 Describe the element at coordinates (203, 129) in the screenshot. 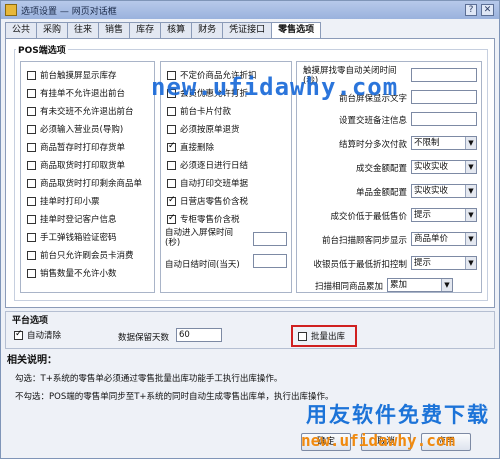

I see `pos-checkbox: 必须按原单退货` at that location.